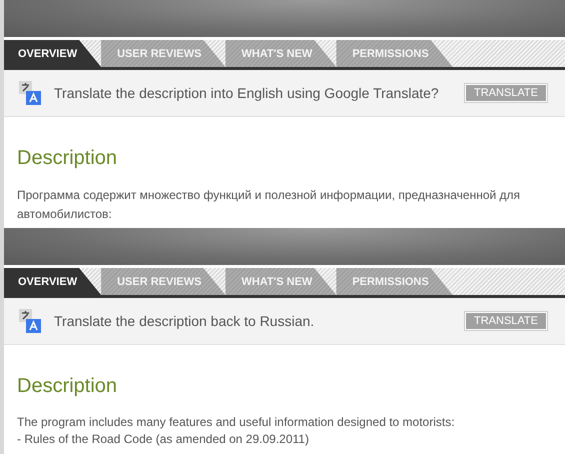 The width and height of the screenshot is (565, 454). I want to click on translate-message: Translate the description back to Russian., so click(185, 321).